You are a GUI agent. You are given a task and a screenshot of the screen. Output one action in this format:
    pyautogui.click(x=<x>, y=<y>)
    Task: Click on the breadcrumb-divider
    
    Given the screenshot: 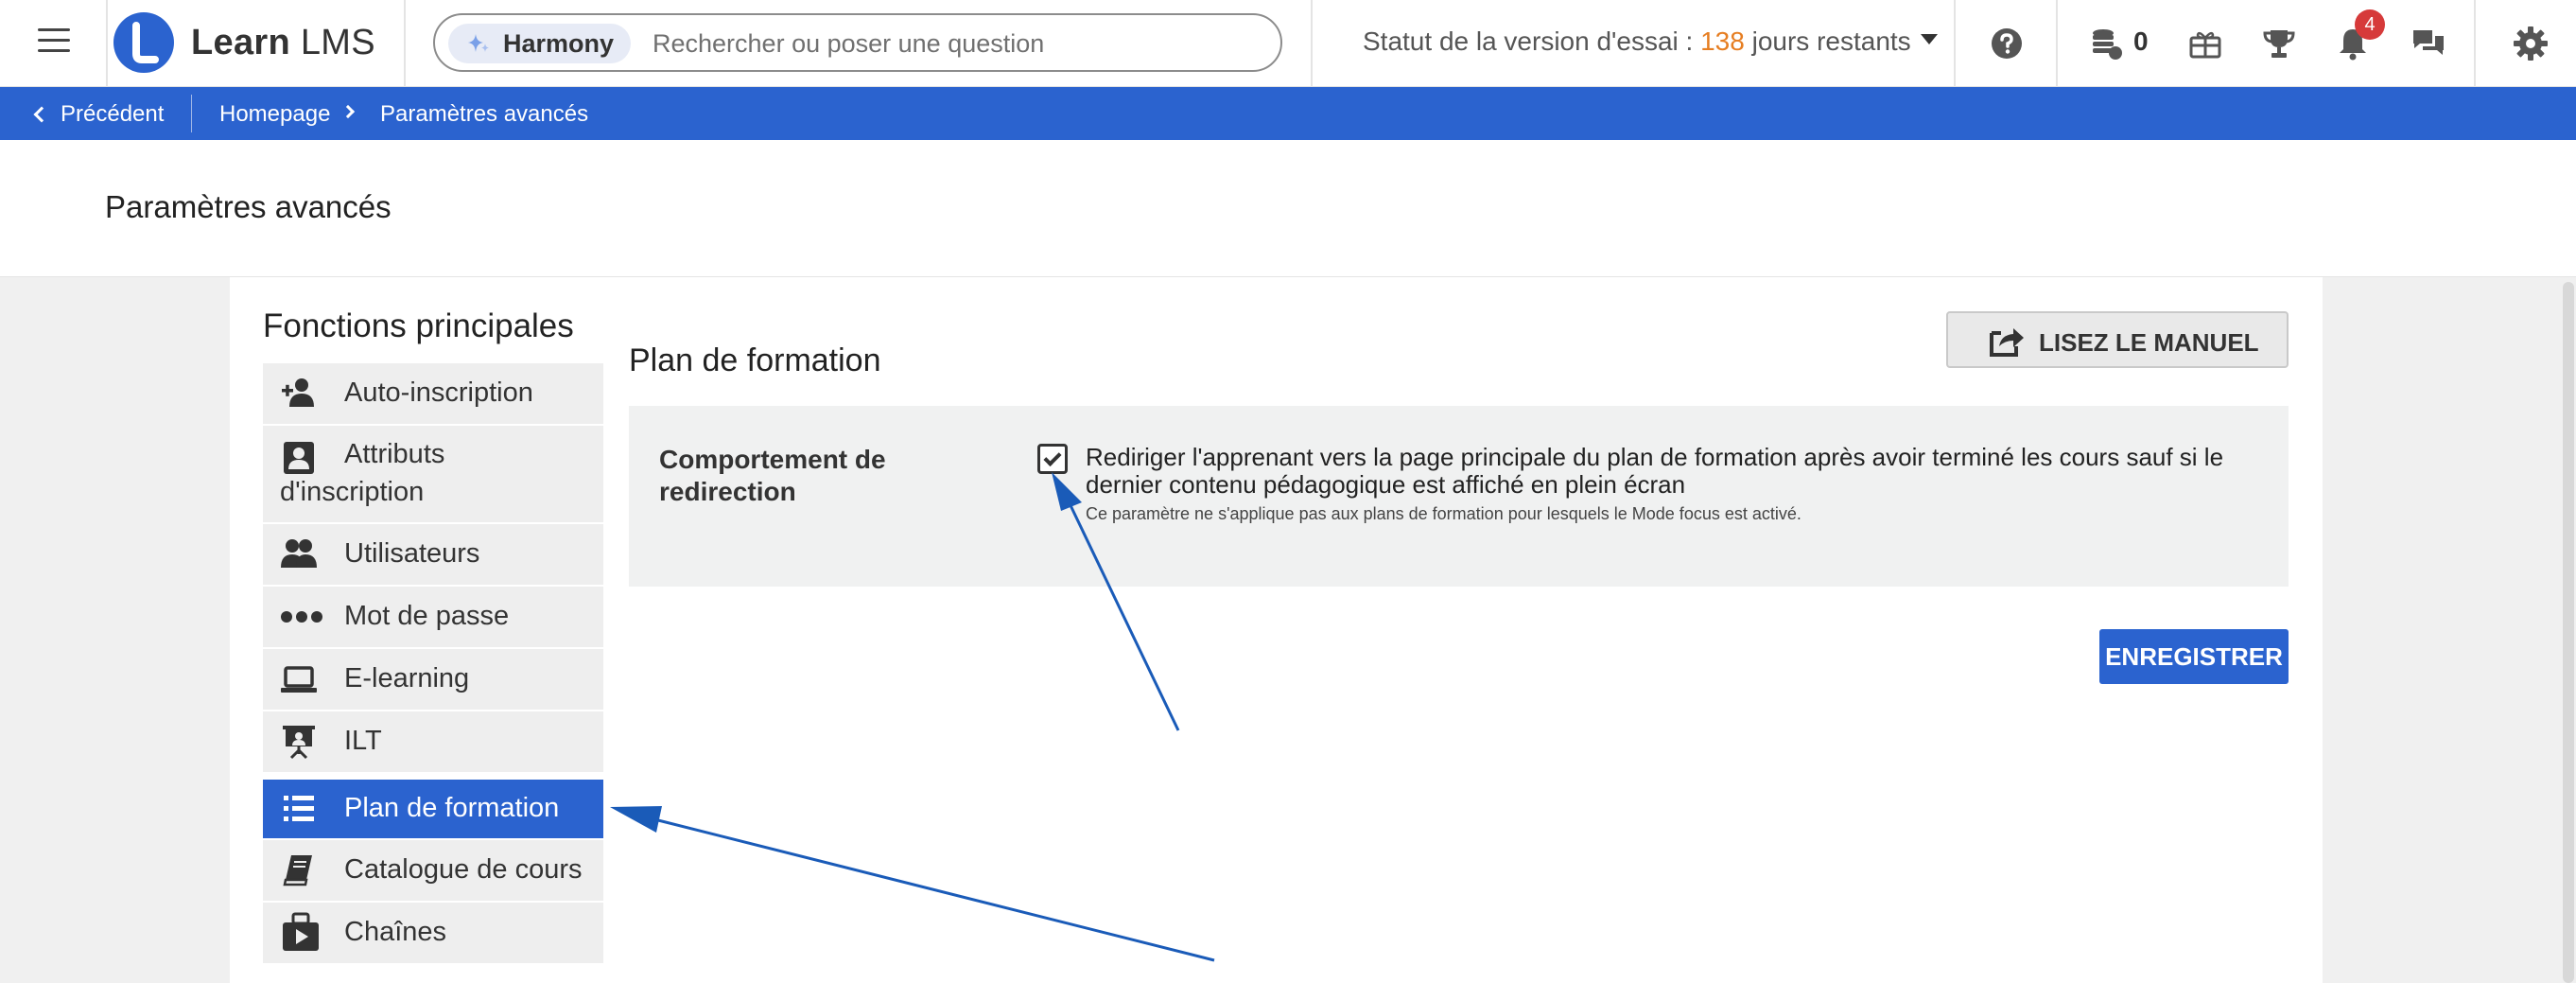 What is the action you would take?
    pyautogui.click(x=191, y=113)
    